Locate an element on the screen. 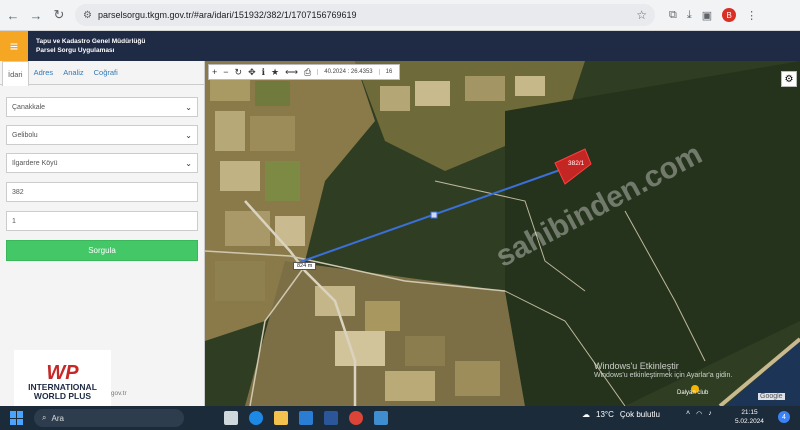 The image size is (800, 430). system-tray: ˄ ◠ ♪ is located at coordinates (699, 414).